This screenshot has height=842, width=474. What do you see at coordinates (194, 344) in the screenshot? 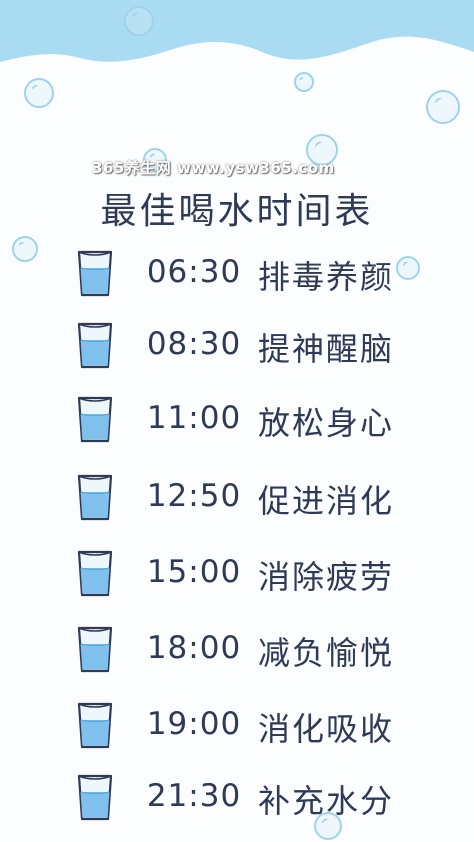
I see `schedule-time: 08:30` at bounding box center [194, 344].